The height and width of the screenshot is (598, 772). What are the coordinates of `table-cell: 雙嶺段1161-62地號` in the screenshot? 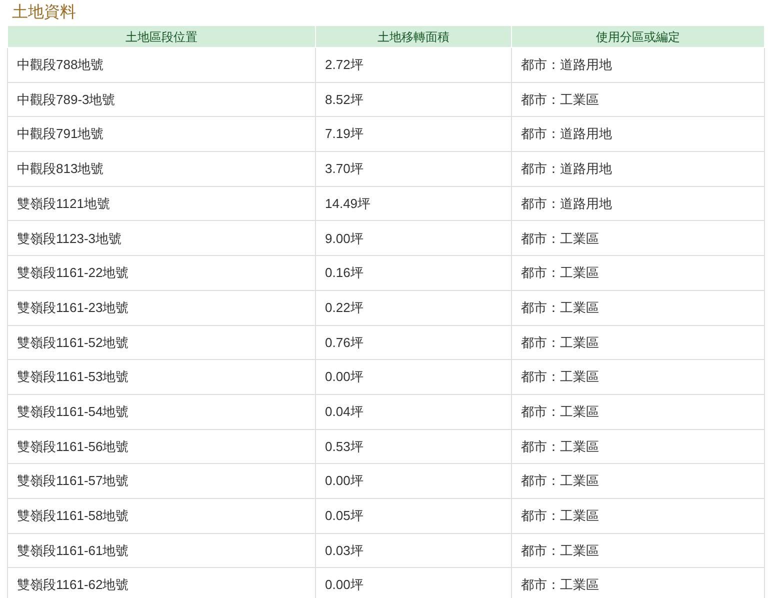 It's located at (162, 583).